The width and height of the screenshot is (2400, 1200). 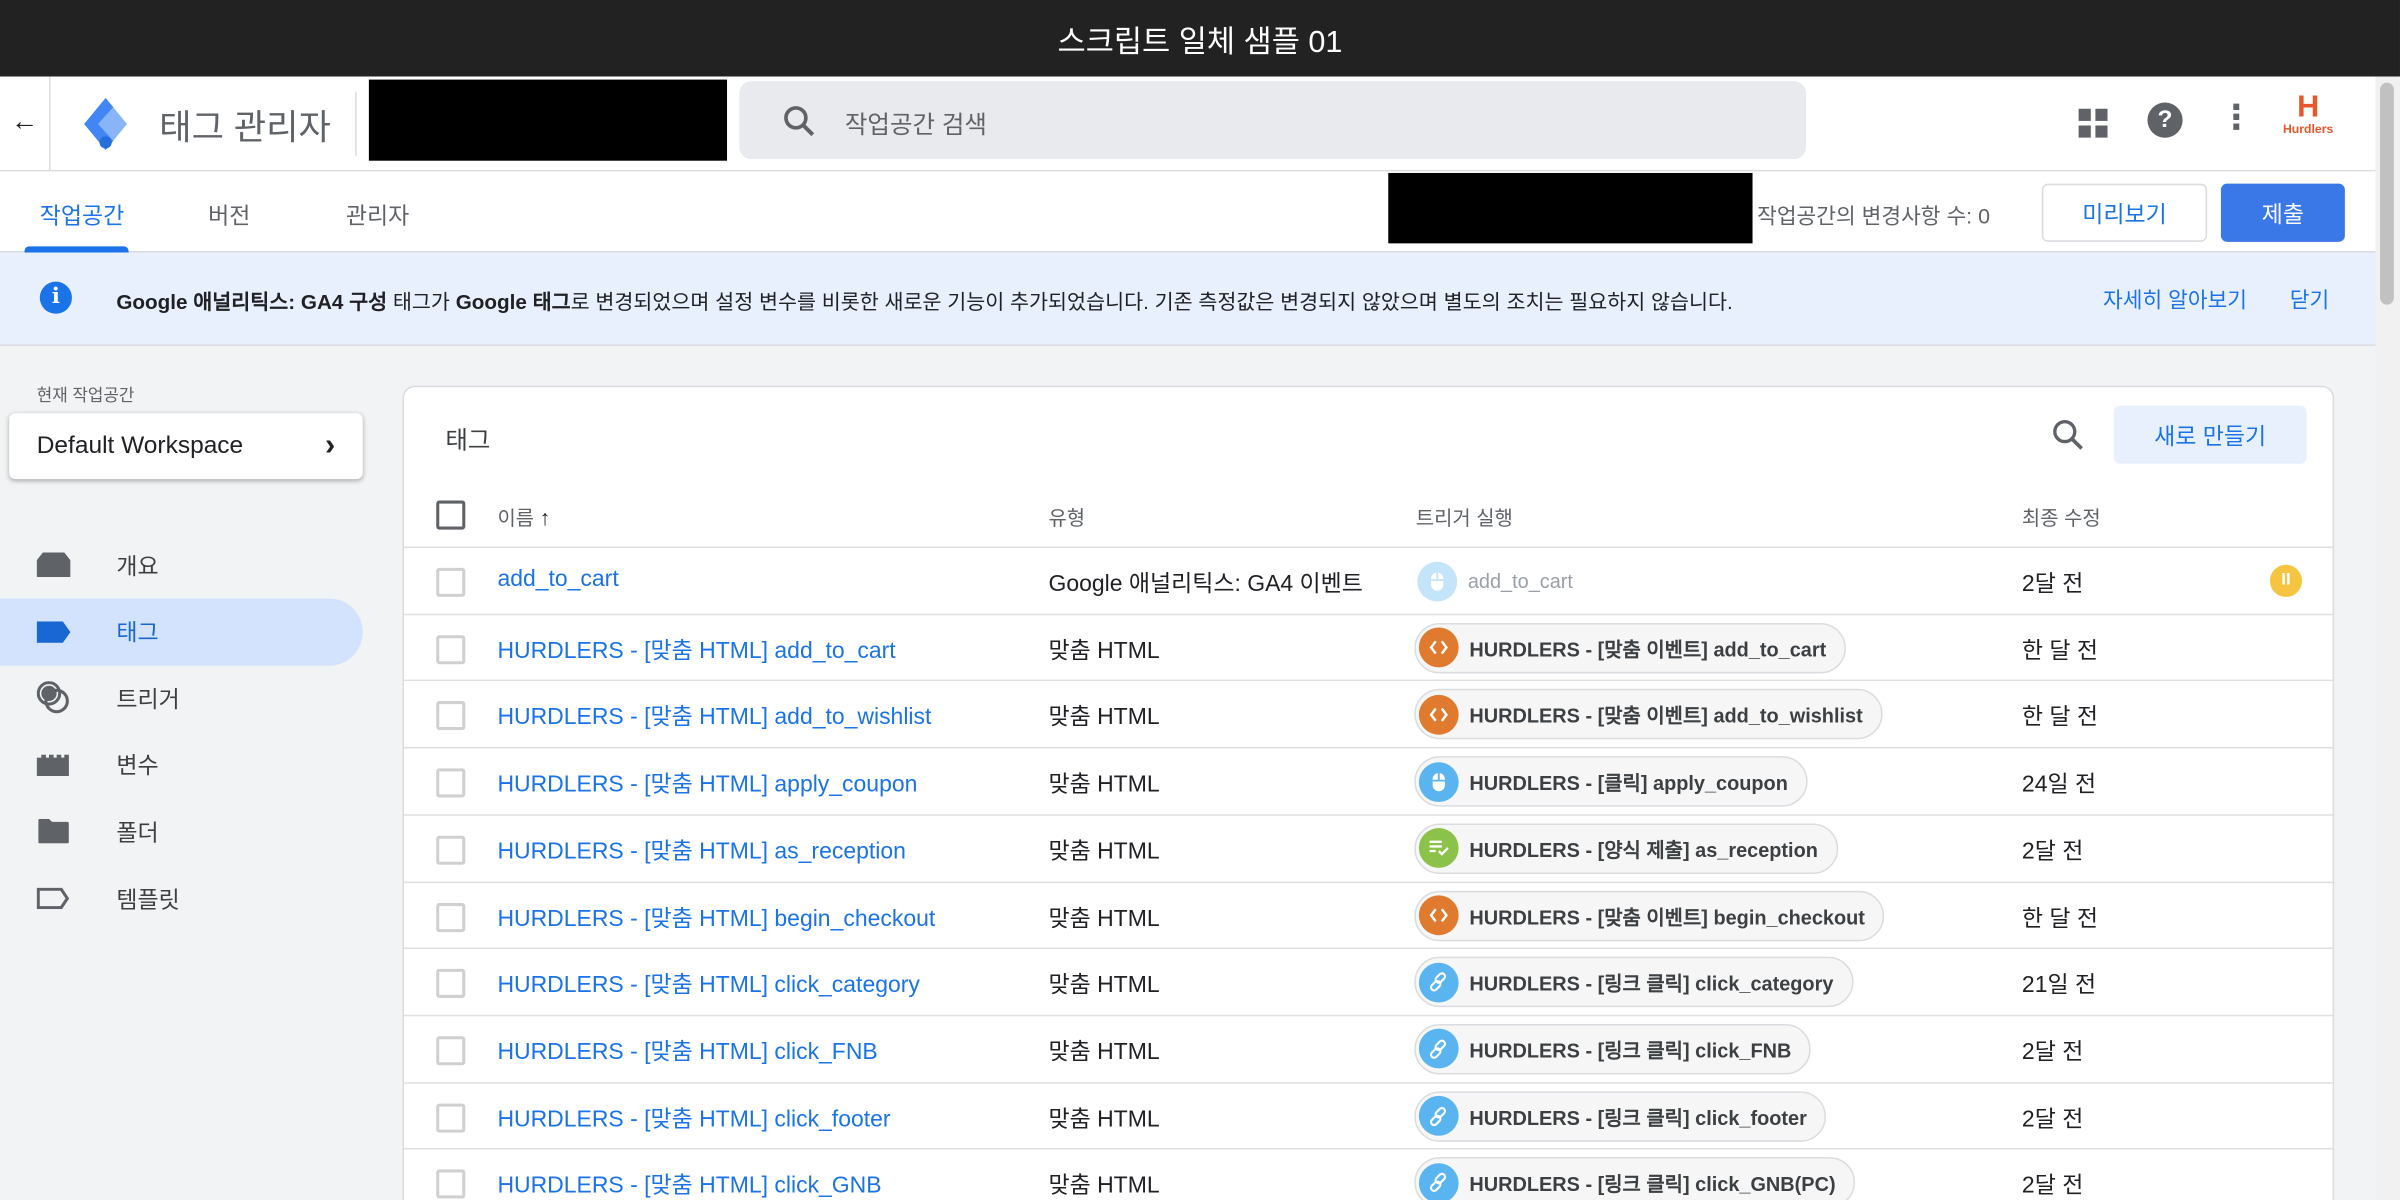 What do you see at coordinates (55, 297) in the screenshot?
I see `info-icon: i` at bounding box center [55, 297].